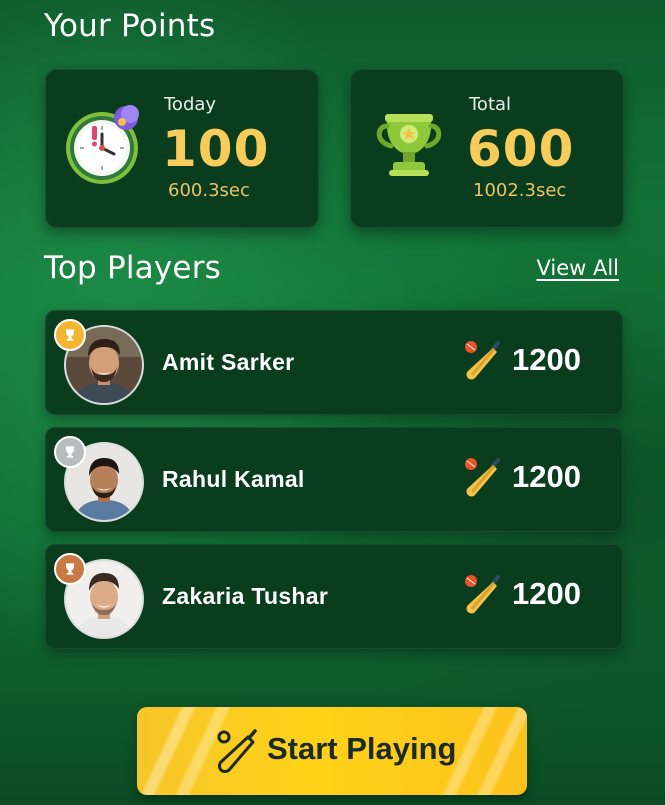  What do you see at coordinates (334, 596) in the screenshot?
I see `player-card: Zakaria Tushar 1200` at bounding box center [334, 596].